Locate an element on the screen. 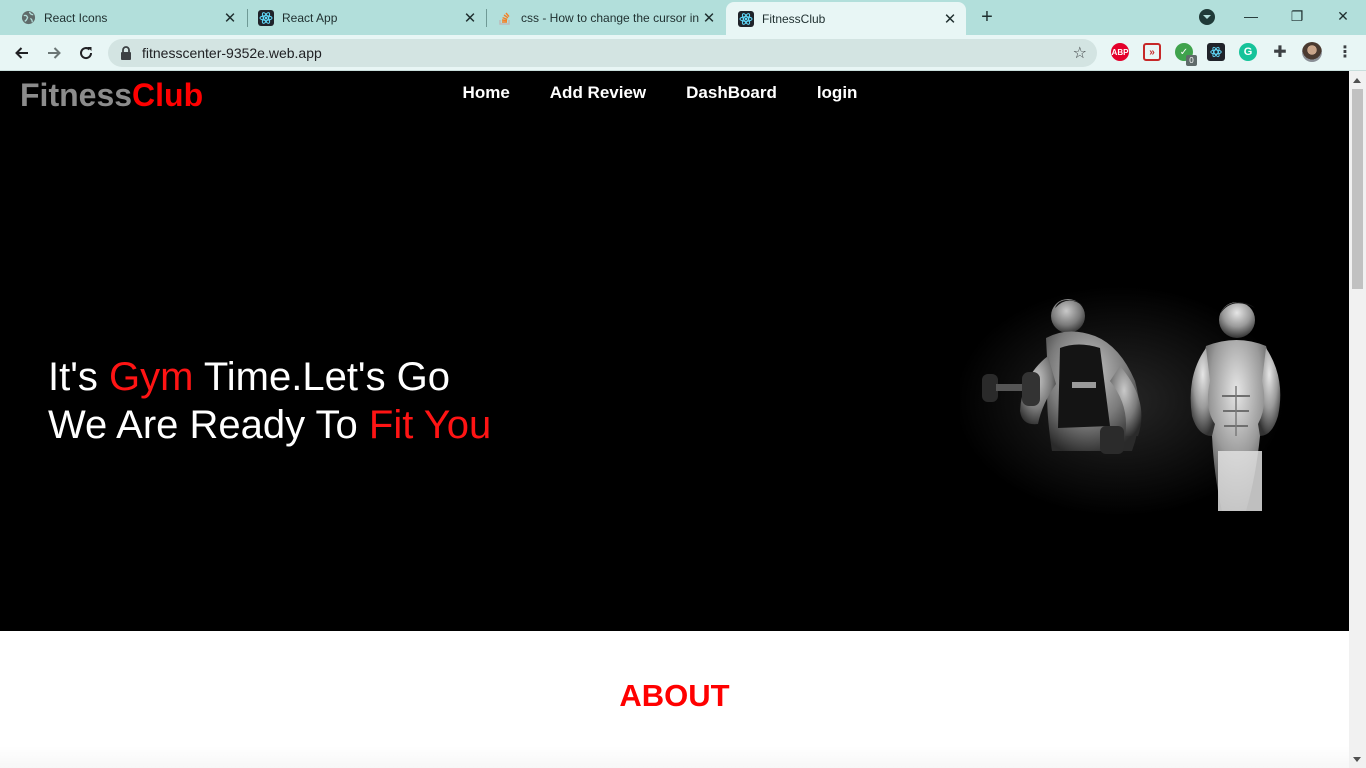 The height and width of the screenshot is (768, 1366). tab-title: css - How to change the cursor in is located at coordinates (610, 17).